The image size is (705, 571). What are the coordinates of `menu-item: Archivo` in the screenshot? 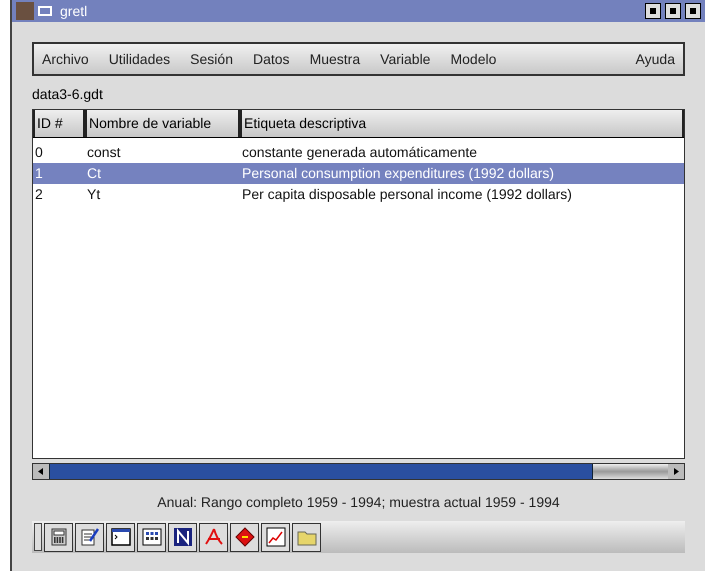 It's located at (65, 59).